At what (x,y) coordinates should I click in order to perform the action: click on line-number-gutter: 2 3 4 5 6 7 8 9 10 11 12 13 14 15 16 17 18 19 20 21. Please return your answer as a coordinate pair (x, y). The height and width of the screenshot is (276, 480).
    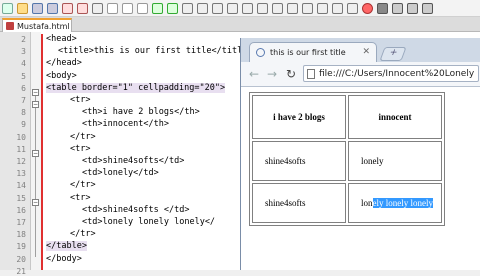
    Looking at the image, I should click on (15, 154).